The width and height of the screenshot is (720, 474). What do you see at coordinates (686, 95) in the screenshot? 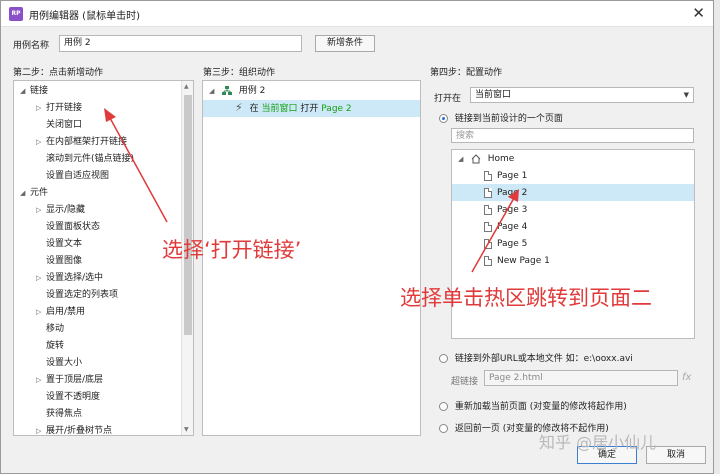
I see `chevron-down-icon: ▼` at bounding box center [686, 95].